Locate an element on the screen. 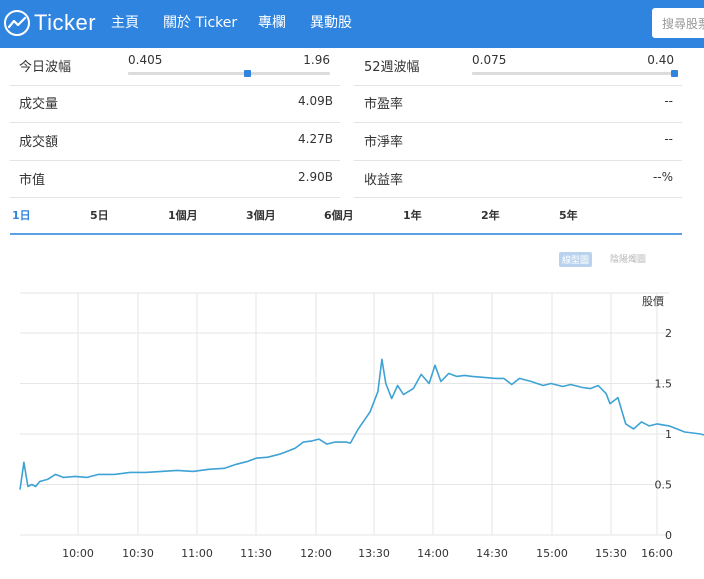  nav-item-about: 關於 Ticker is located at coordinates (200, 22).